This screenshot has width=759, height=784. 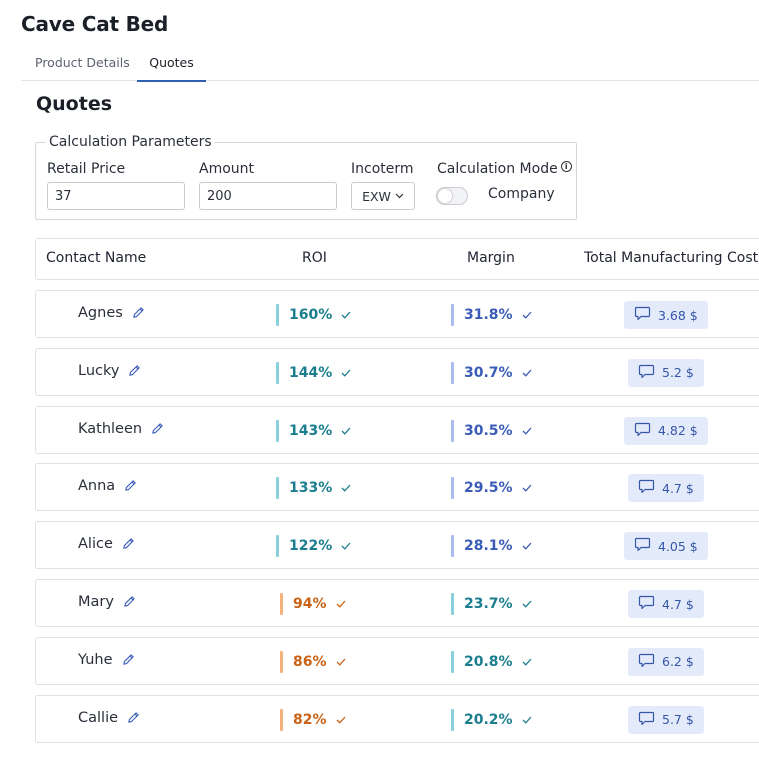 What do you see at coordinates (100, 313) in the screenshot?
I see `contact-name-text: Agnes` at bounding box center [100, 313].